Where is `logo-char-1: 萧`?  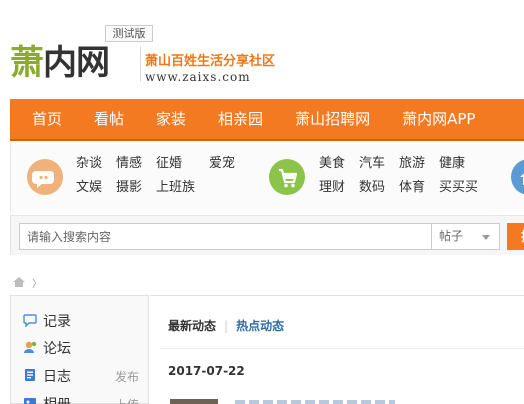
logo-char-1: 萧 is located at coordinates (27, 63).